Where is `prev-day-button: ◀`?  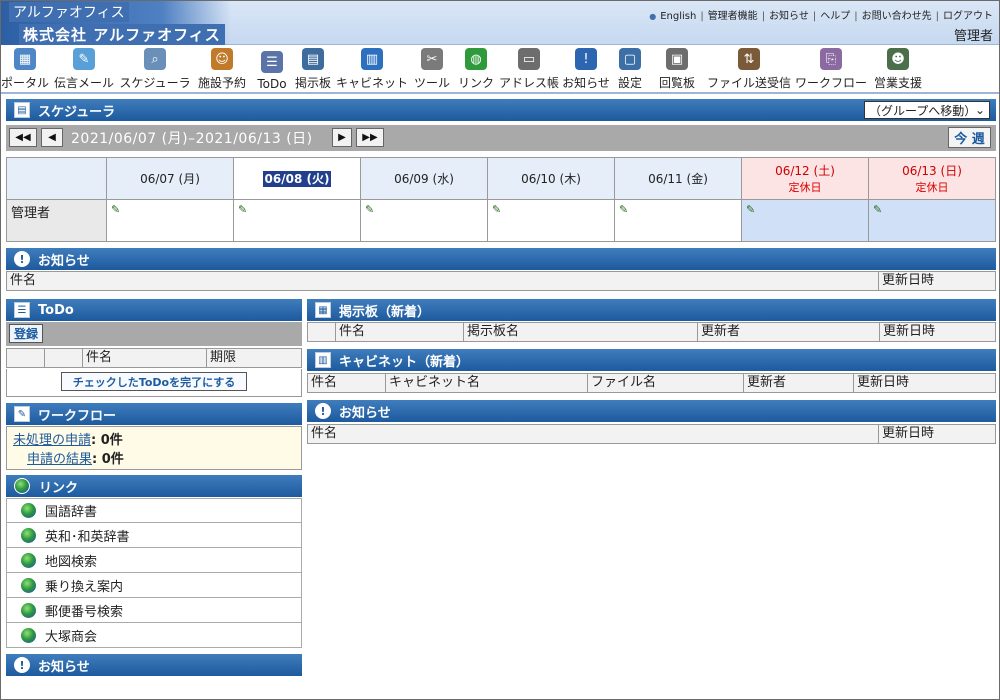 prev-day-button: ◀ is located at coordinates (52, 137).